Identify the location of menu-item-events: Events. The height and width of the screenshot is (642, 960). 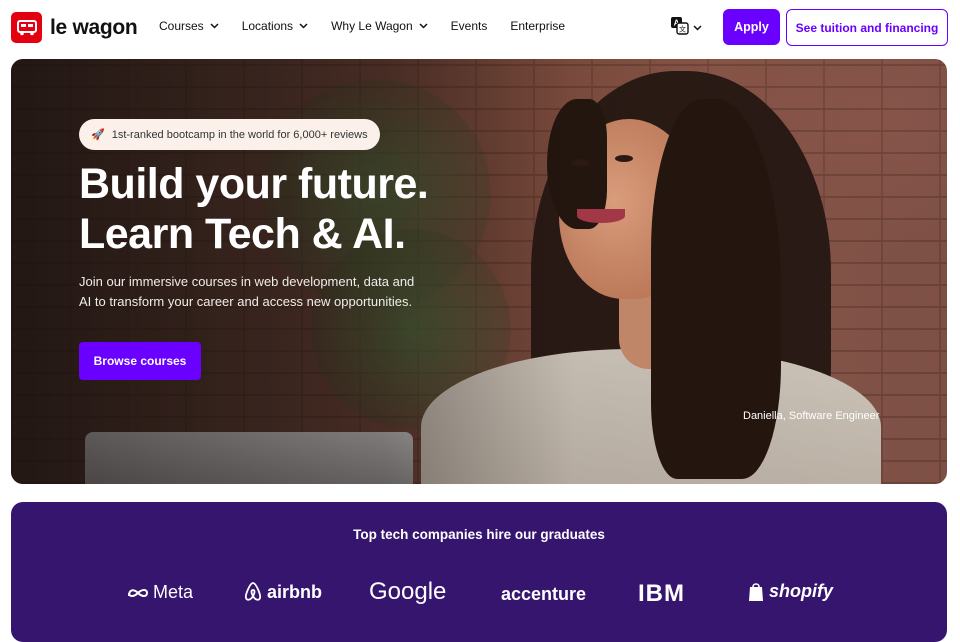
(469, 26).